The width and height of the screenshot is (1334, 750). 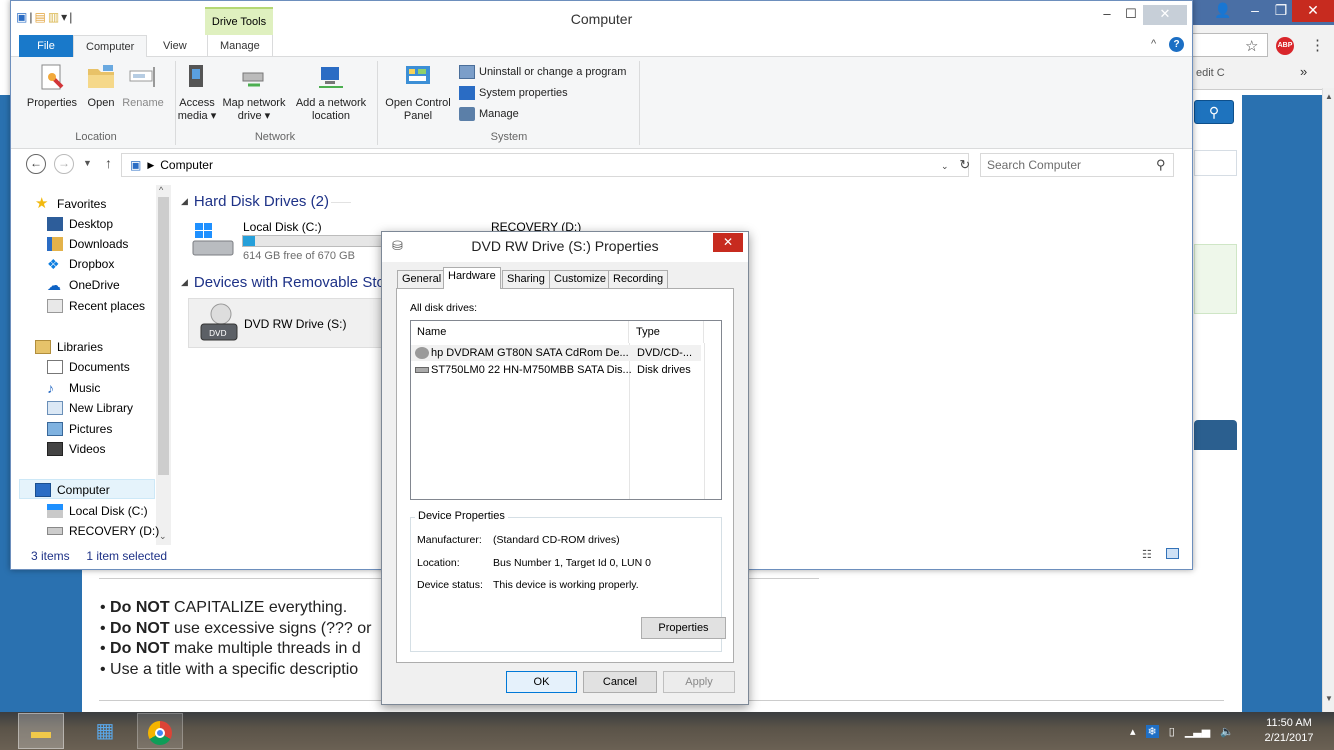 What do you see at coordinates (472, 278) in the screenshot?
I see `tab-hardware: Hardware` at bounding box center [472, 278].